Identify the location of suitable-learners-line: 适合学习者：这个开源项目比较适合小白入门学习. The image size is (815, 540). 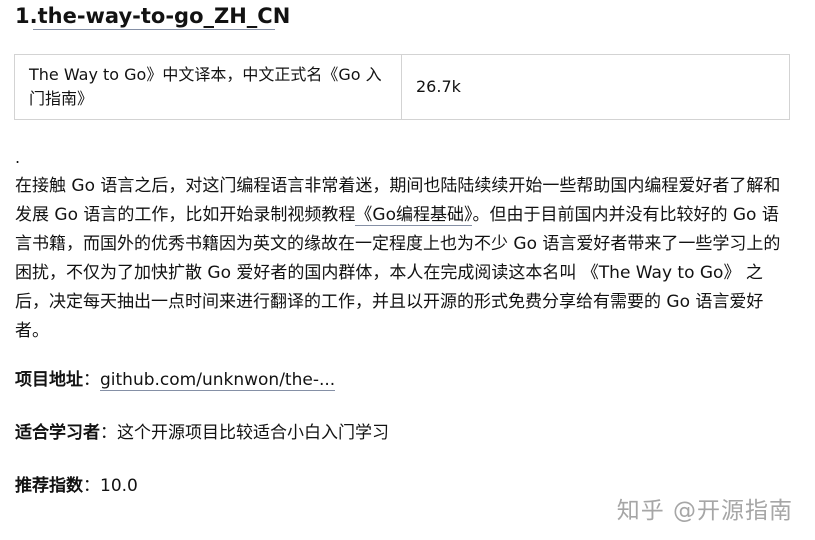
(202, 433).